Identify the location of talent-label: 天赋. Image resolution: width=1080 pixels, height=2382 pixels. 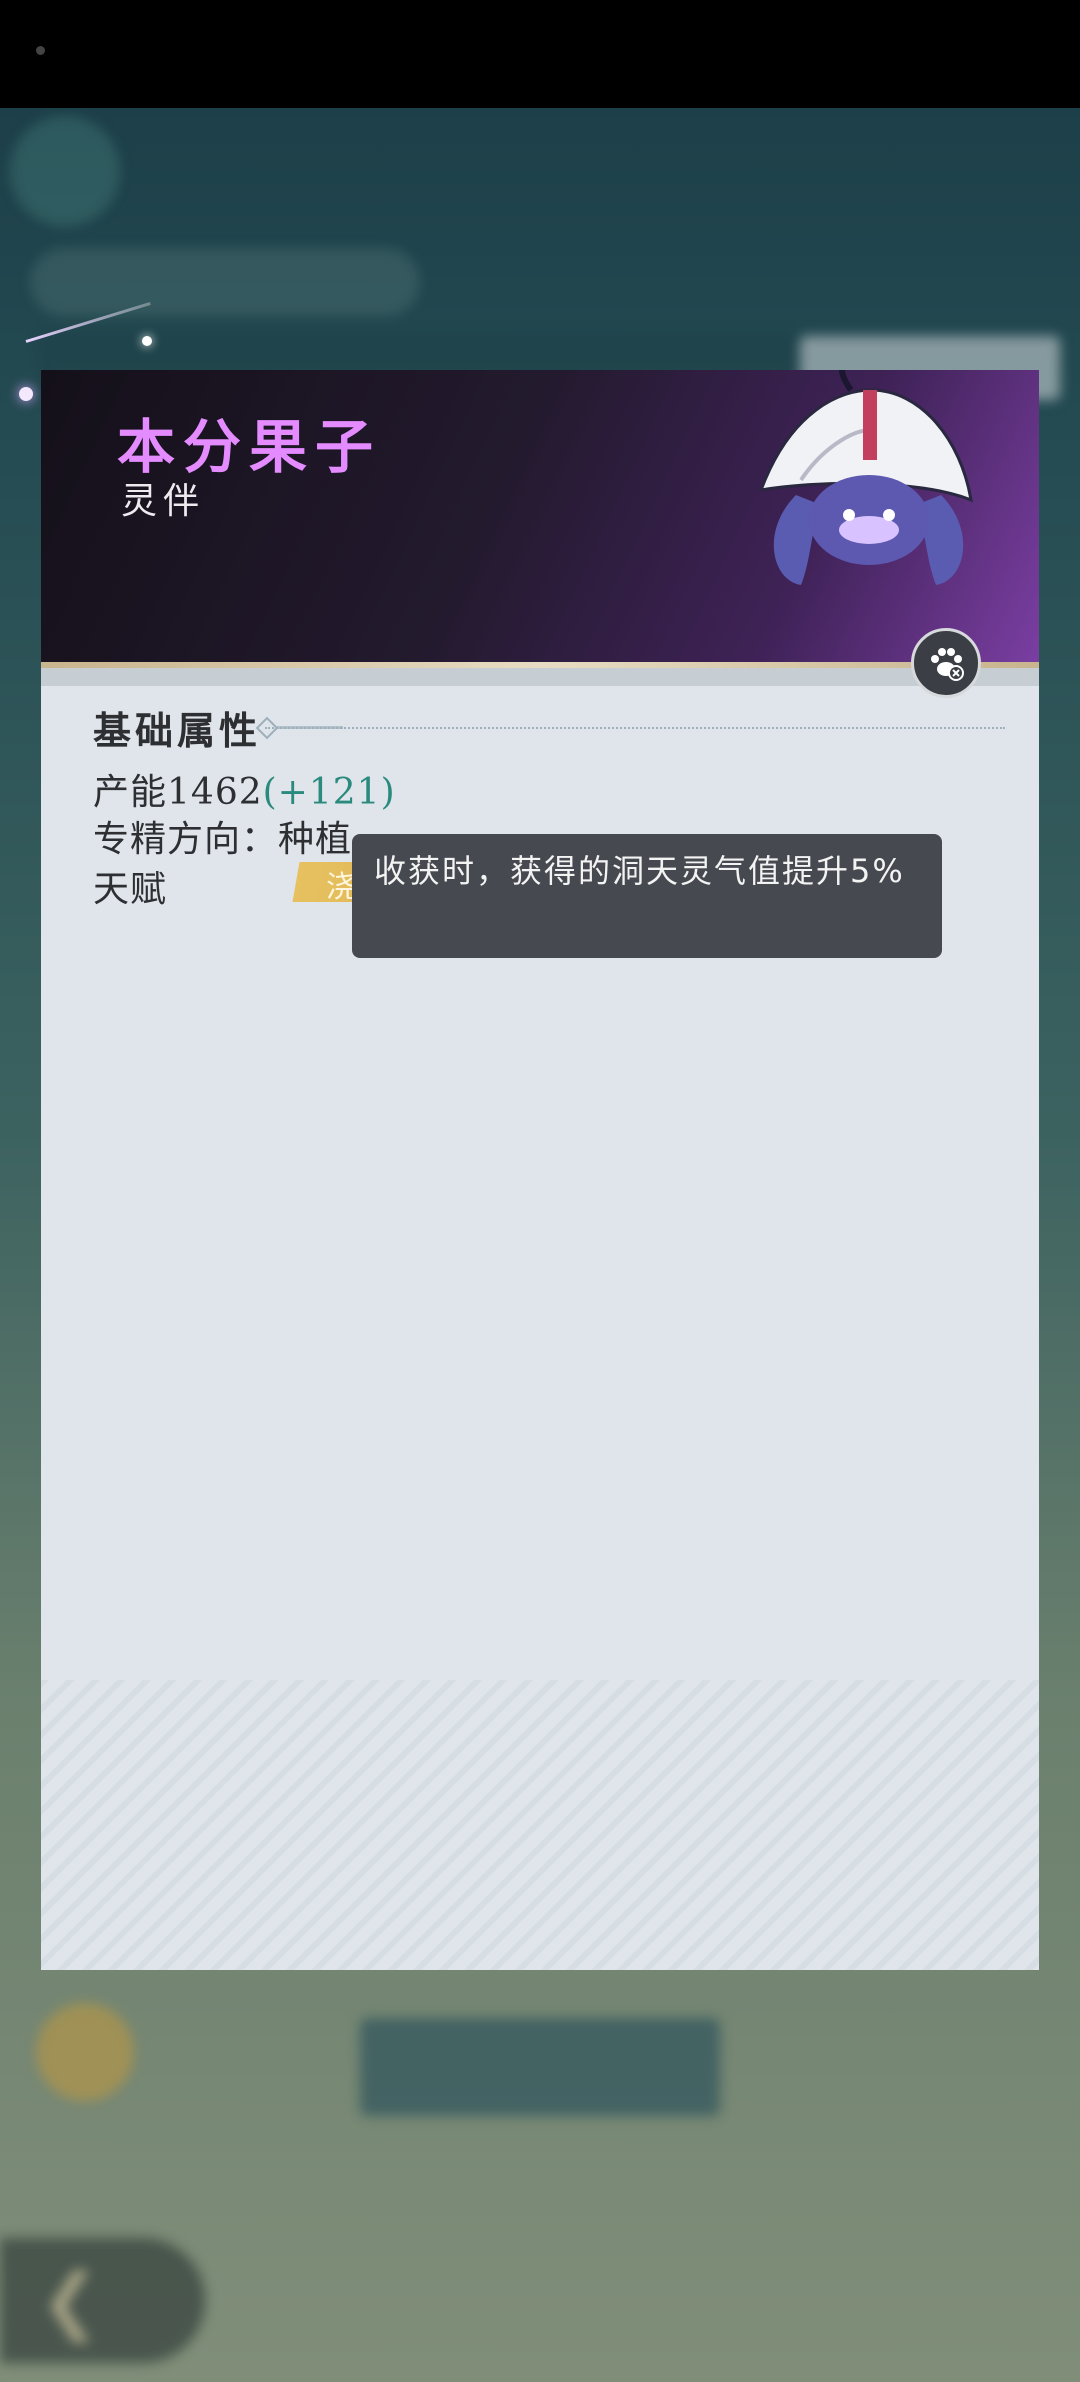
(130, 889).